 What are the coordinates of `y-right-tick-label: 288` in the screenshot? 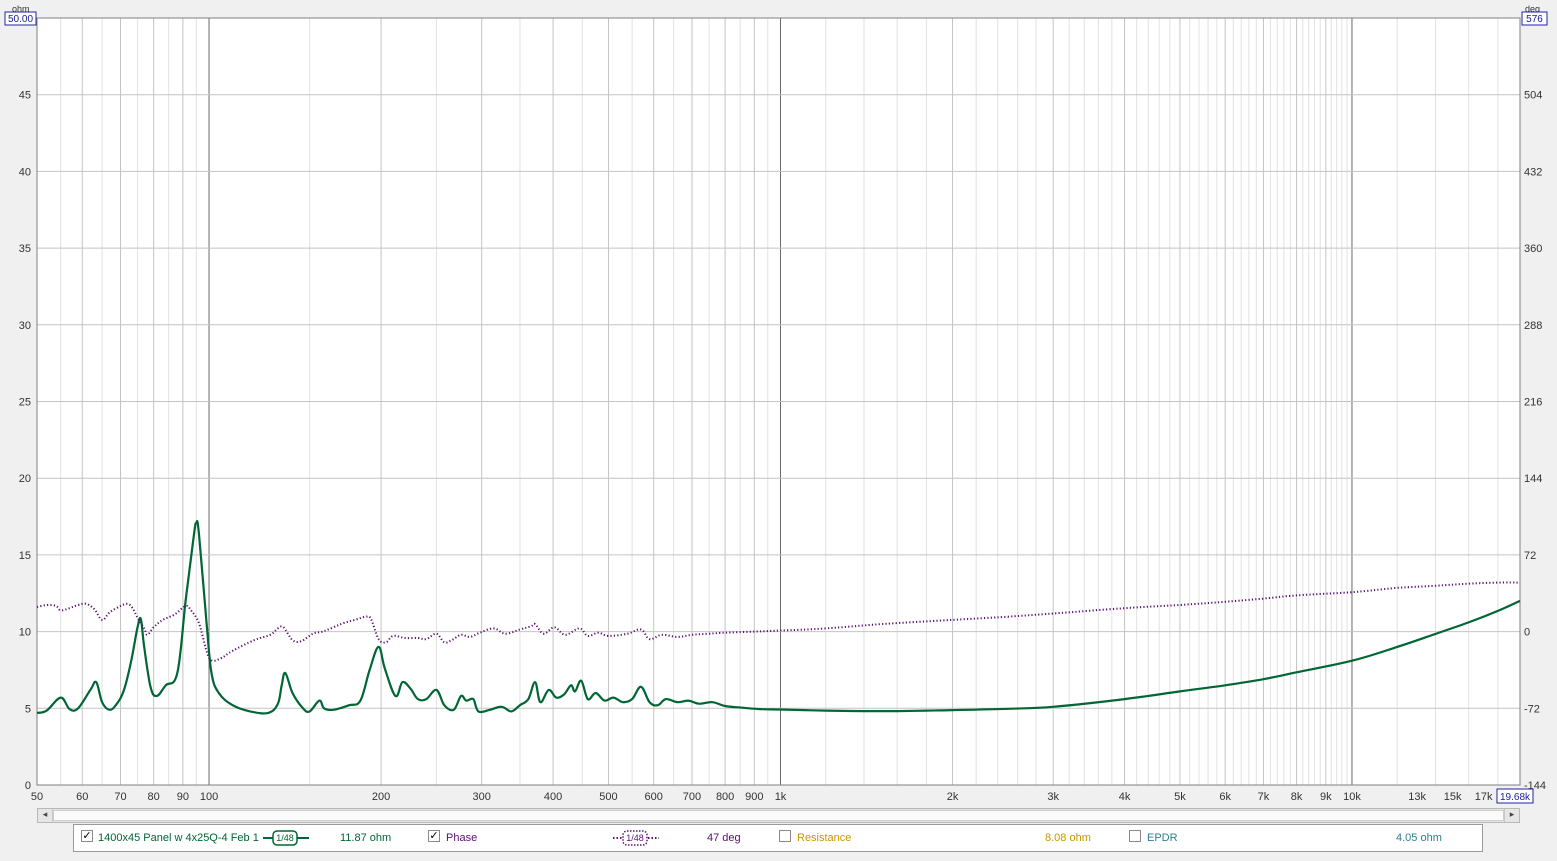 It's located at (1533, 326).